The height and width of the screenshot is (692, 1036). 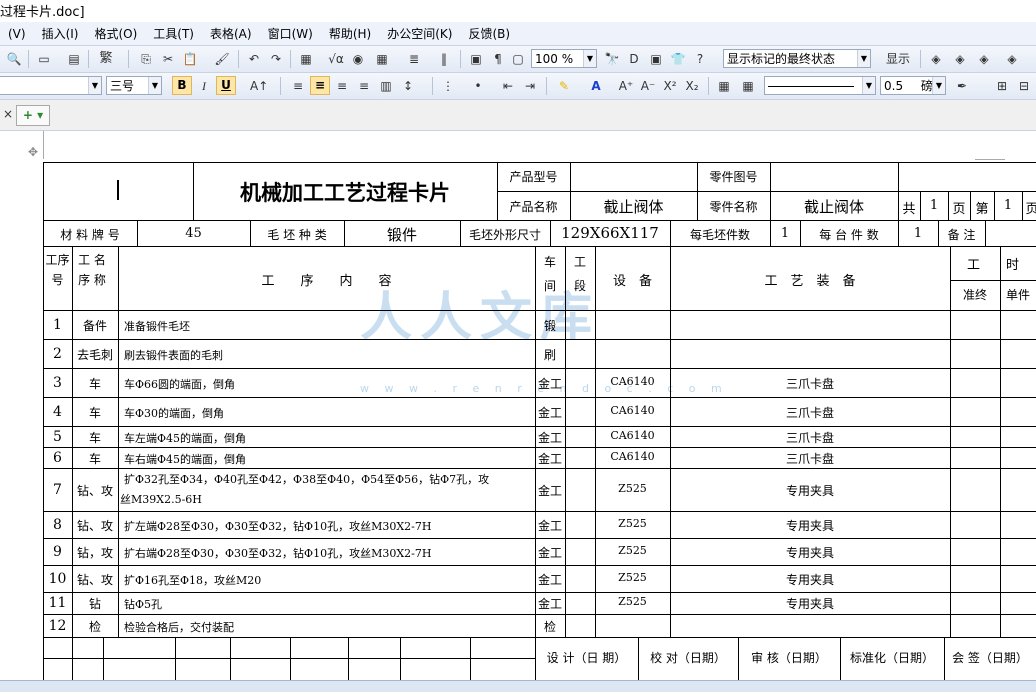 What do you see at coordinates (632, 456) in the screenshot?
I see `row-equip: CA6140` at bounding box center [632, 456].